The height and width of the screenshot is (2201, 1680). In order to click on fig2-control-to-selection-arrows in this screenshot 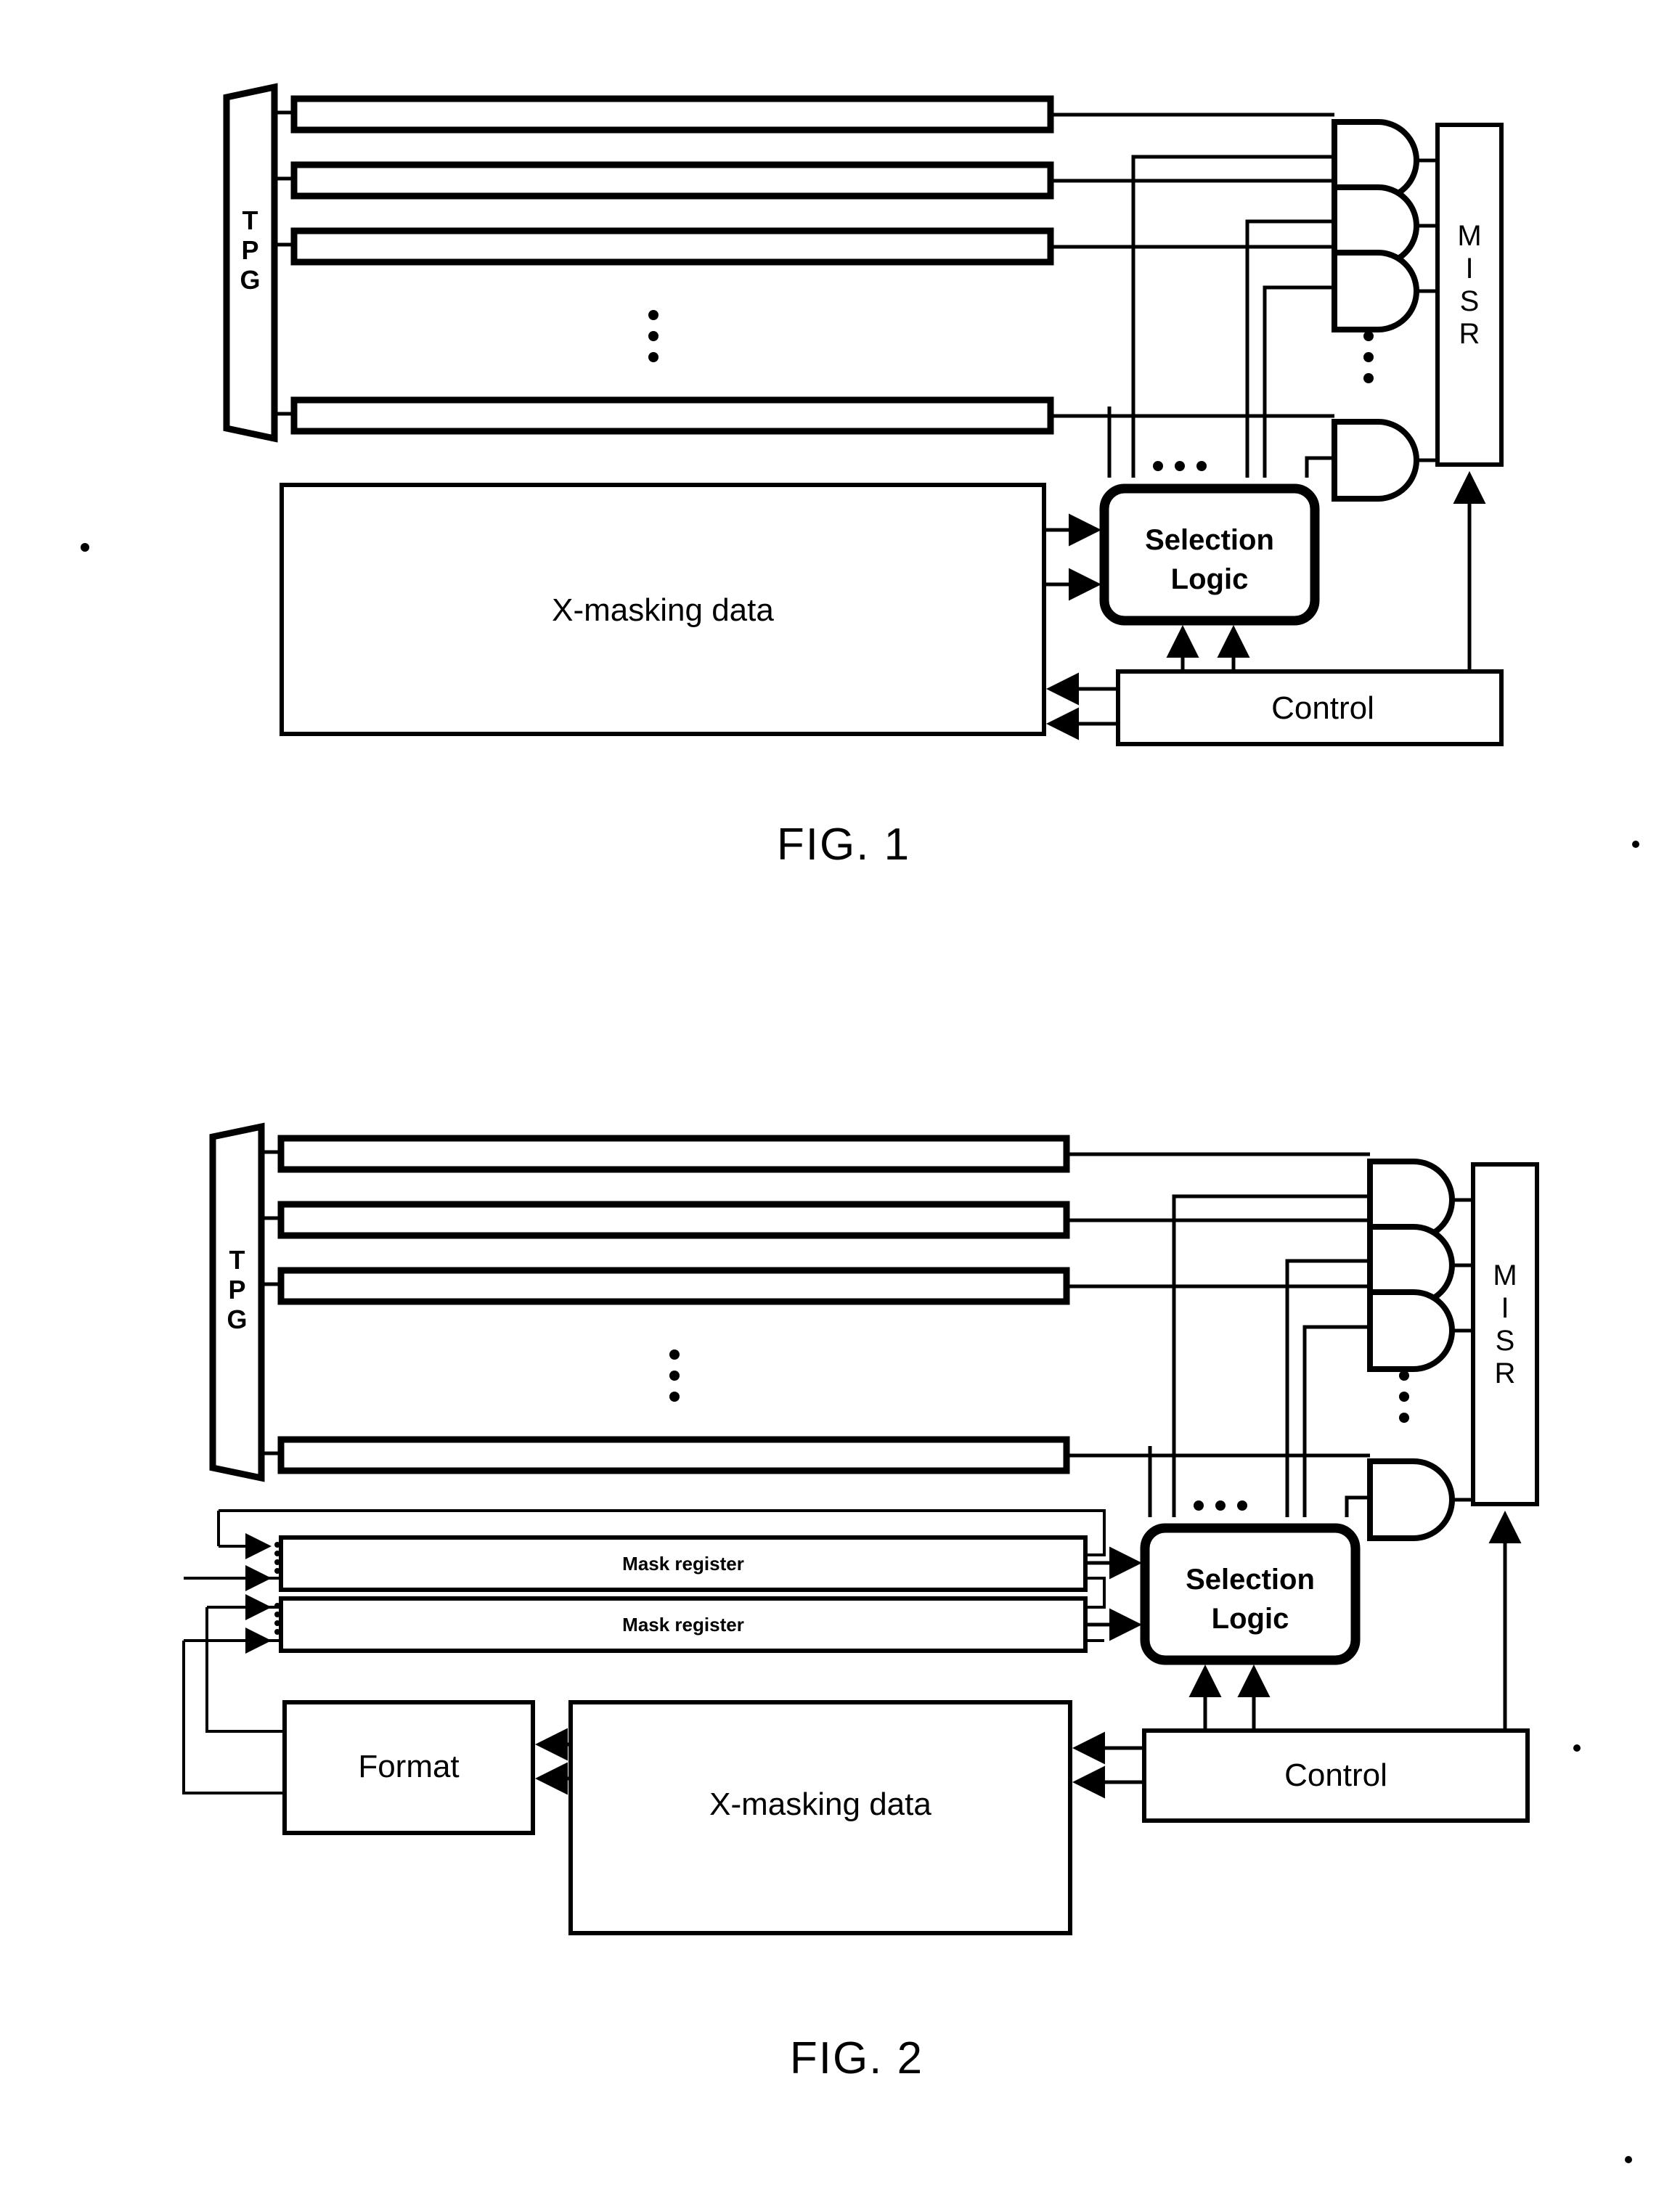, I will do `click(1229, 1698)`.